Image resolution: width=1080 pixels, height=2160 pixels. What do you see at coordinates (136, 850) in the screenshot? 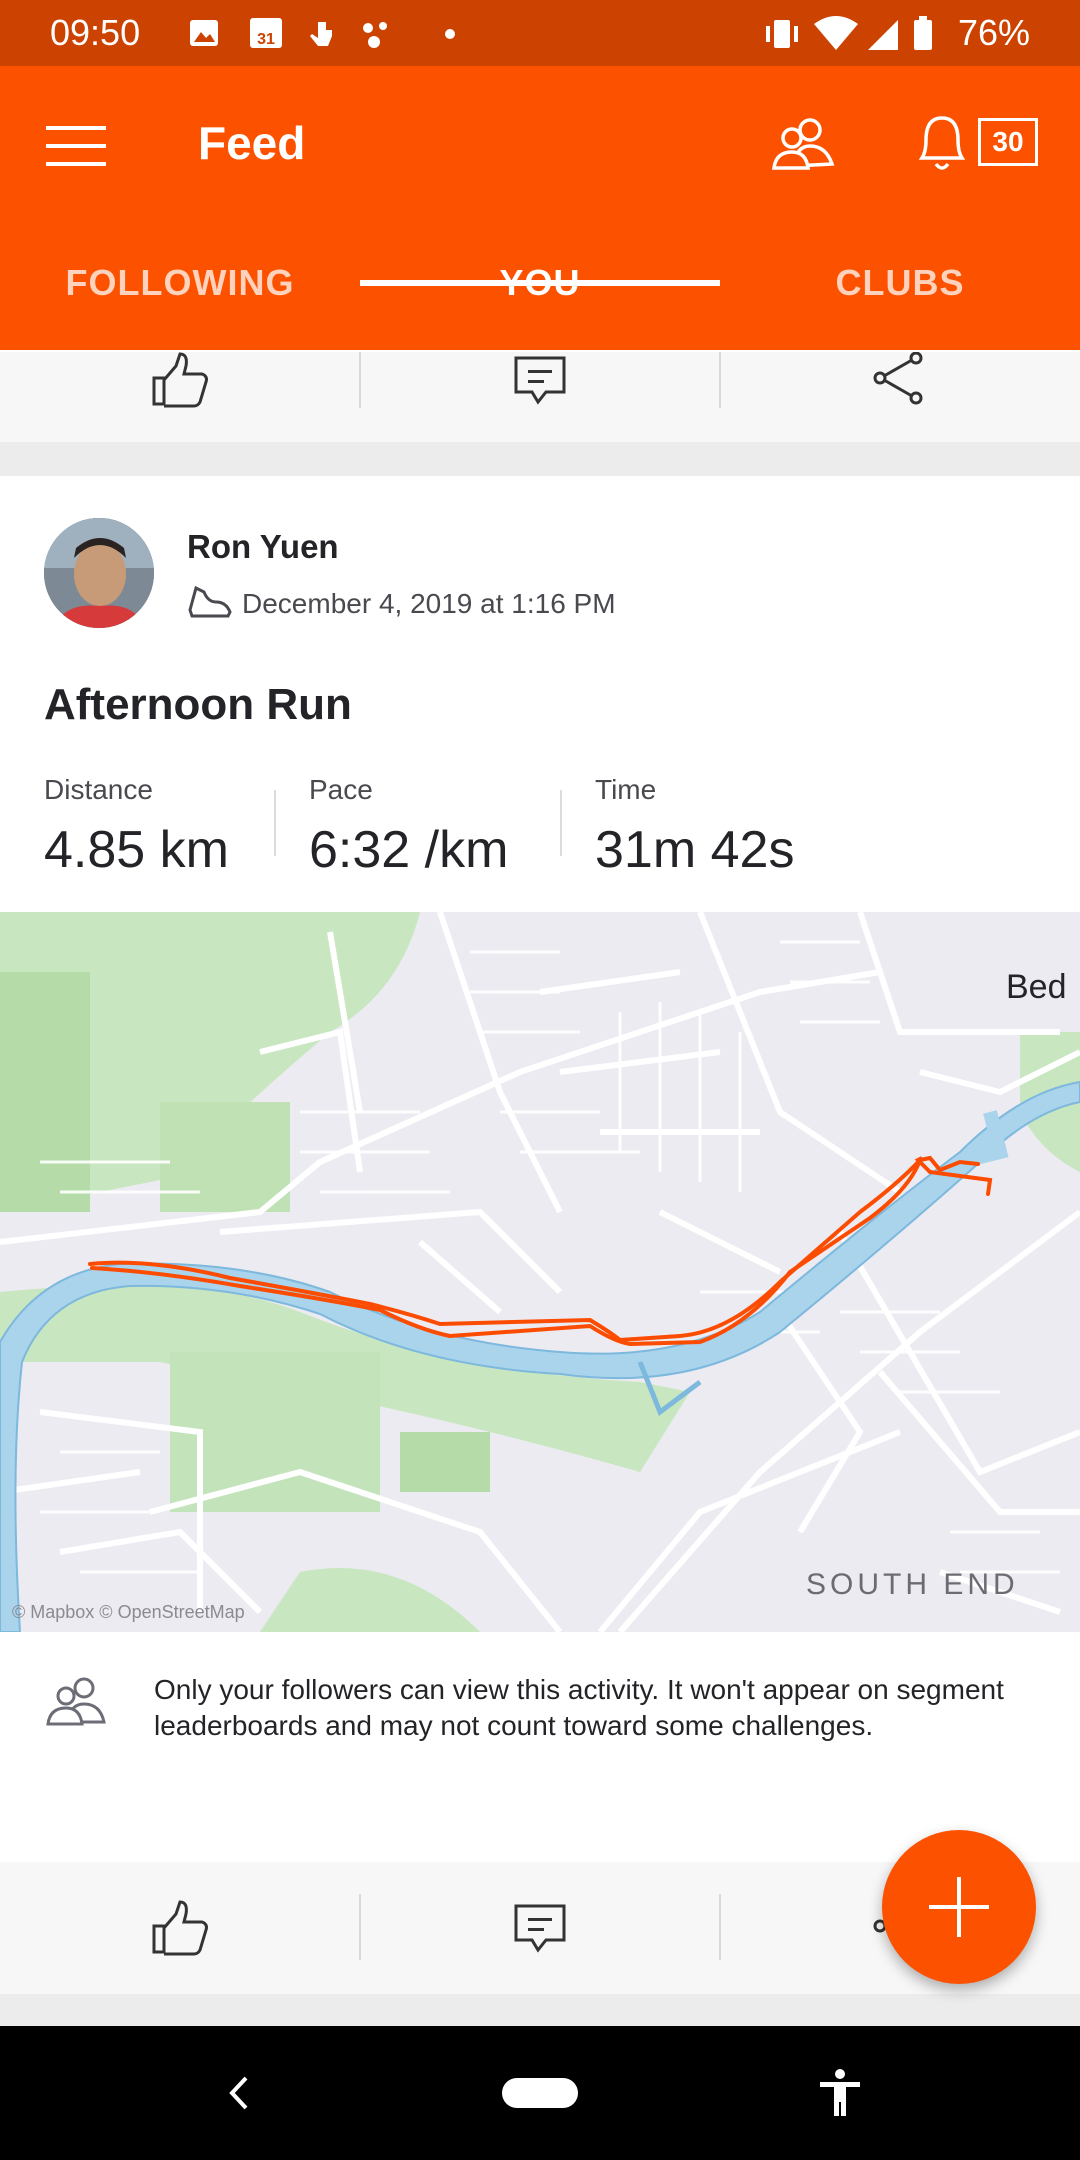
I see `stat-value-distance: 4.85 km` at bounding box center [136, 850].